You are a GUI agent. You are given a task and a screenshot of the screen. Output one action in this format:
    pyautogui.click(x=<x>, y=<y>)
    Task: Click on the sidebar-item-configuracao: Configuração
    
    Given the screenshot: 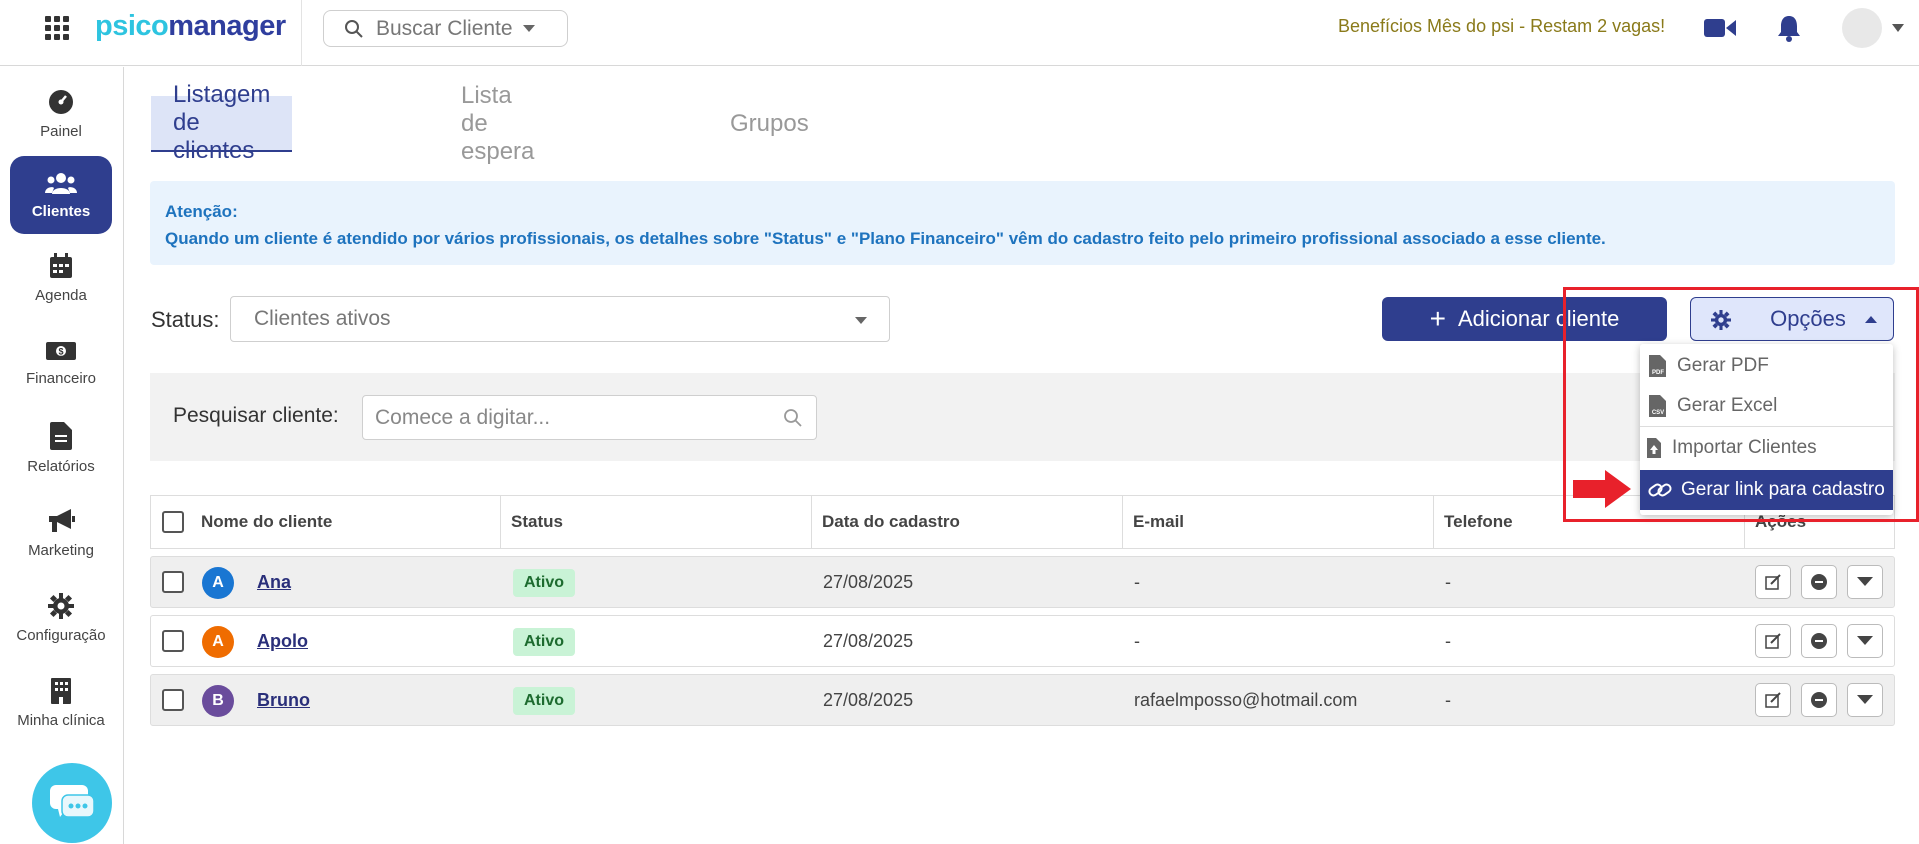 What is the action you would take?
    pyautogui.click(x=61, y=618)
    